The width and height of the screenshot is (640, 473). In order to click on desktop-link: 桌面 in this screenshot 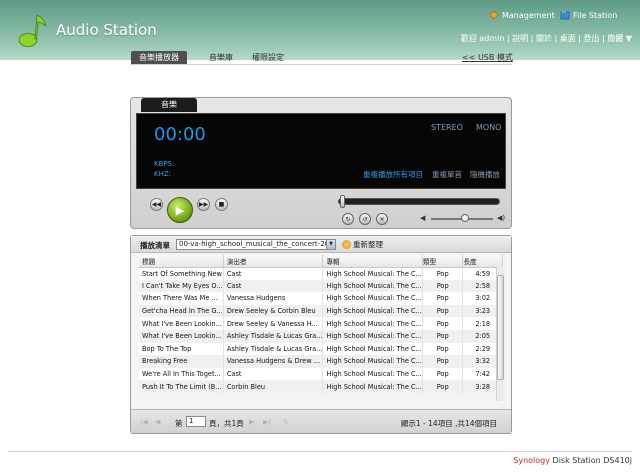, I will do `click(568, 38)`.